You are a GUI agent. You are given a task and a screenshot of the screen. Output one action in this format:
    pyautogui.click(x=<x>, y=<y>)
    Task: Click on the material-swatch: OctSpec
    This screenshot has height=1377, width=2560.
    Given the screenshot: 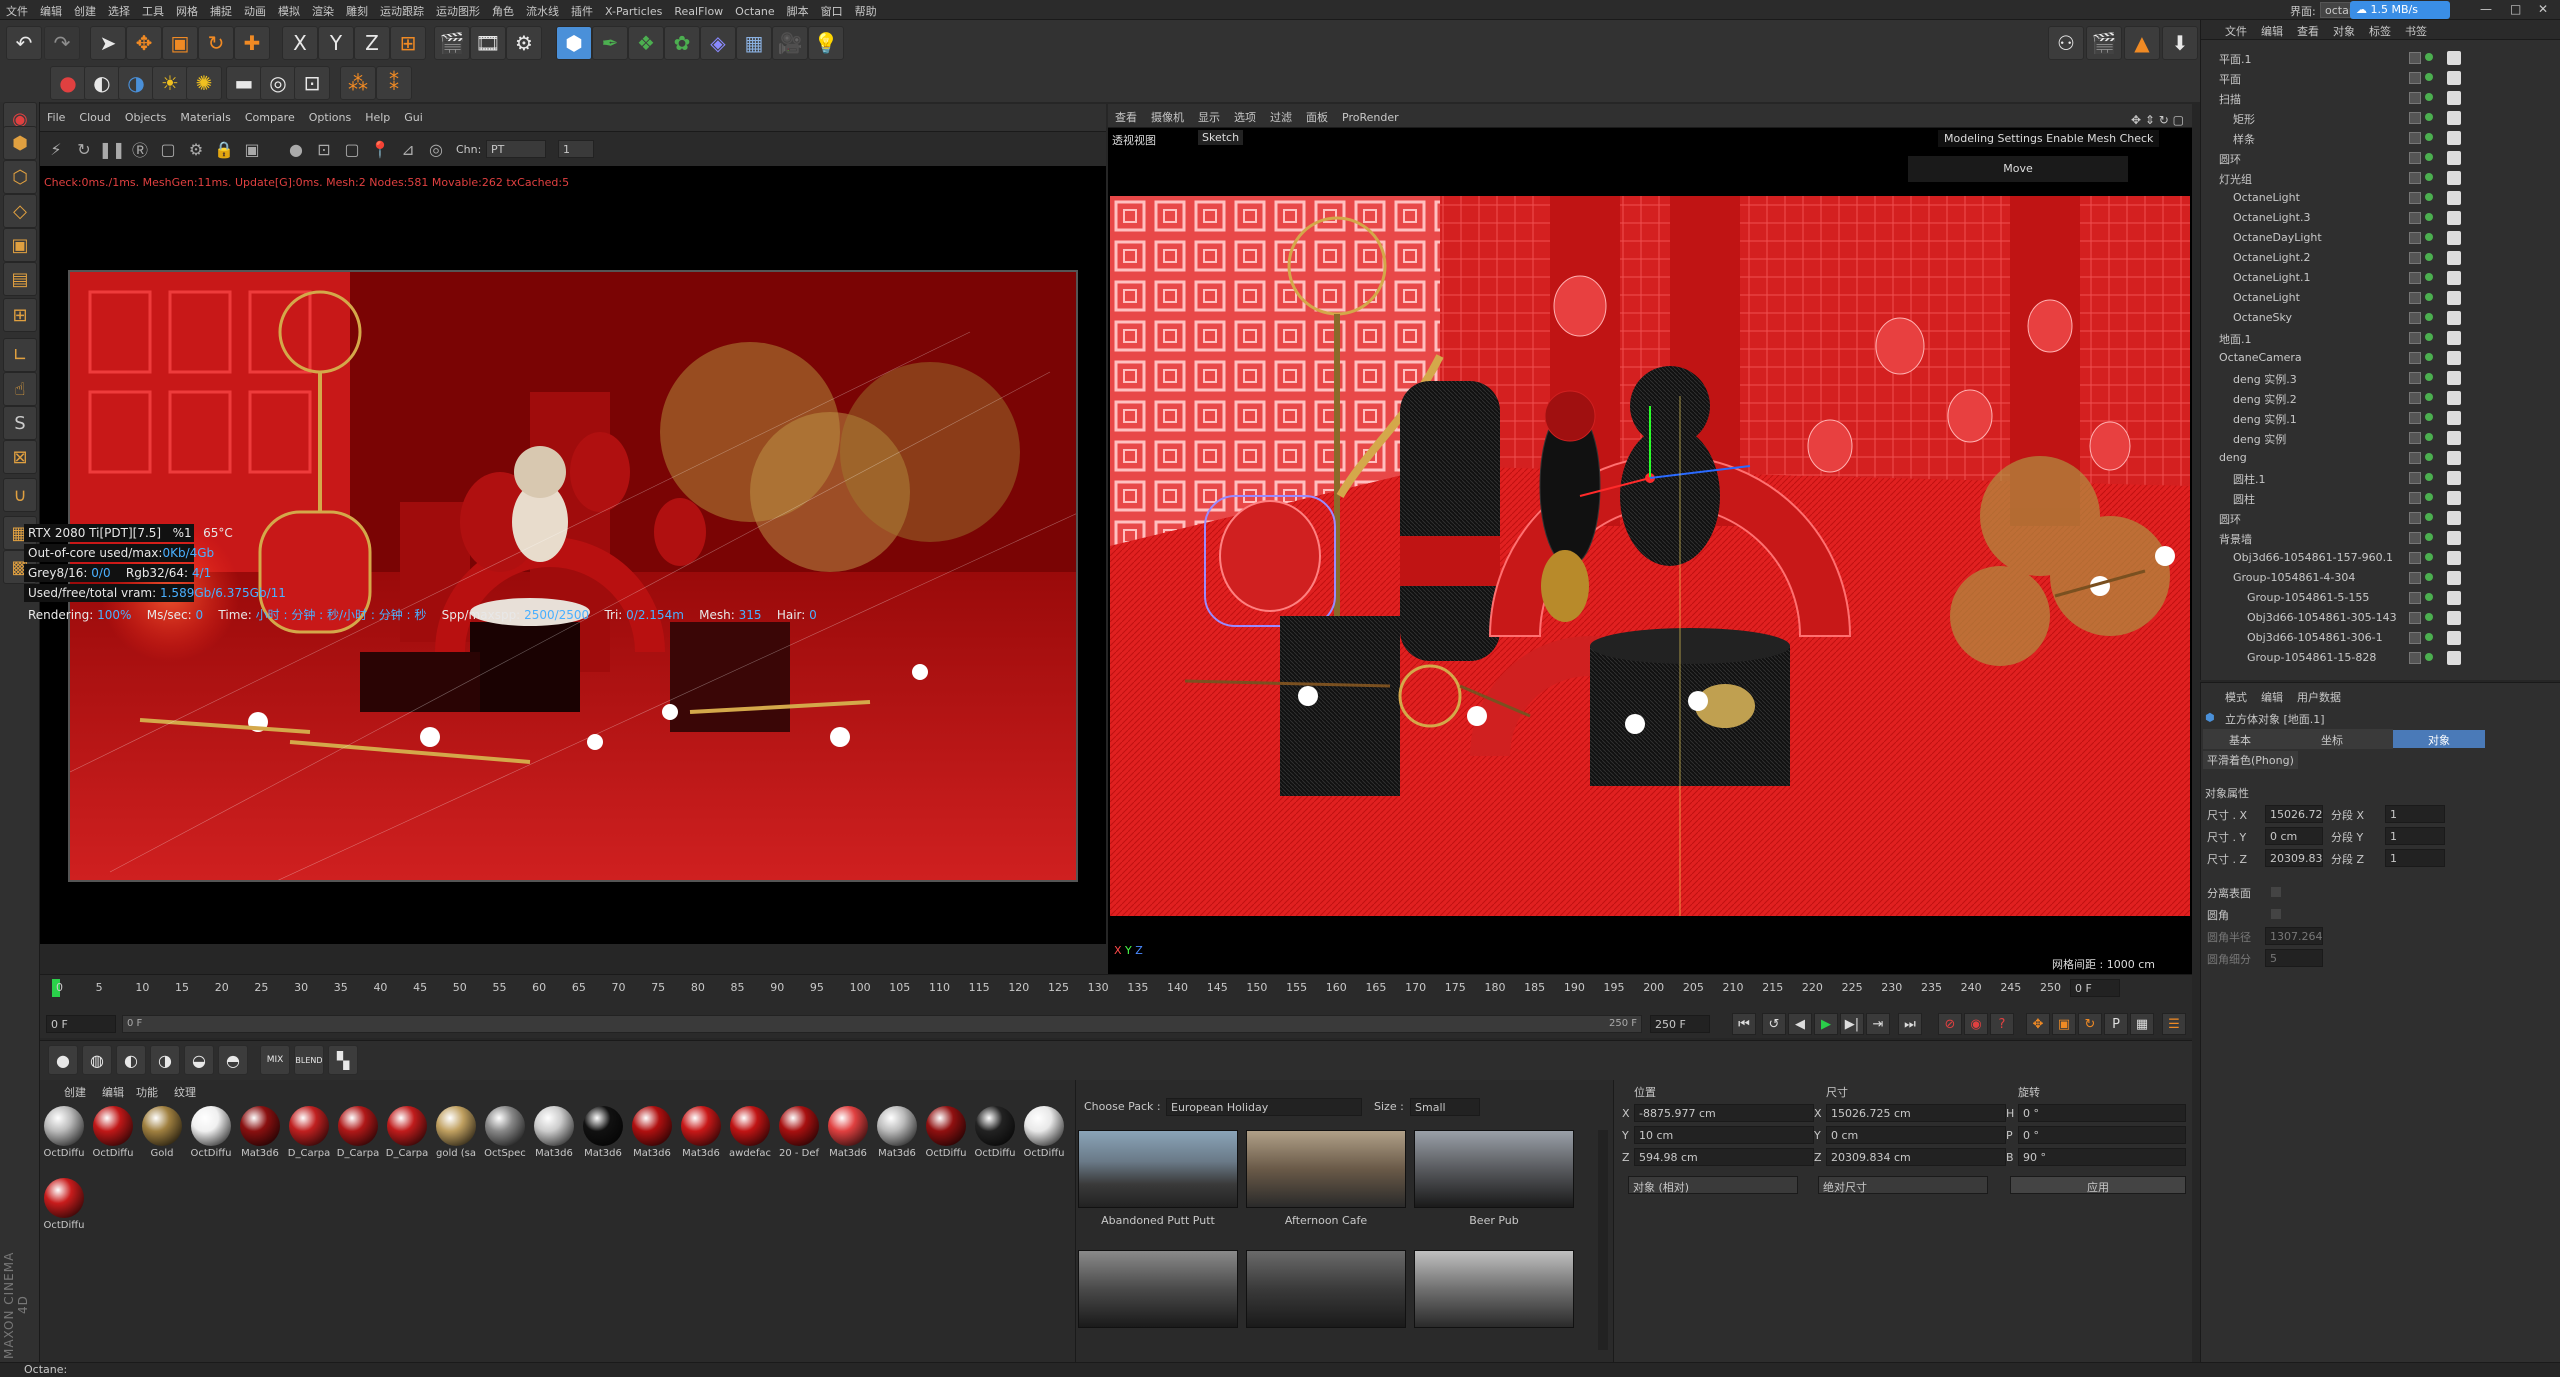 What is the action you would take?
    pyautogui.click(x=505, y=1135)
    